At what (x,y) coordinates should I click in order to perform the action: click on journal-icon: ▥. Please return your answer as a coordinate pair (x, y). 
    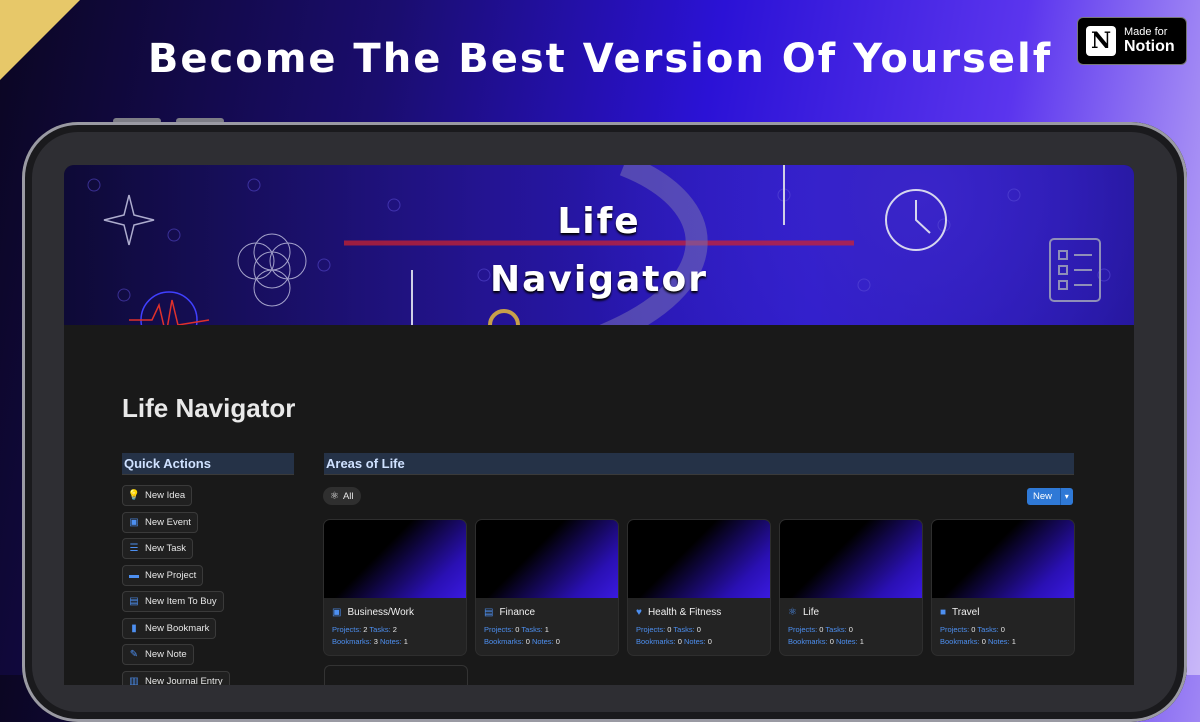
    Looking at the image, I should click on (134, 680).